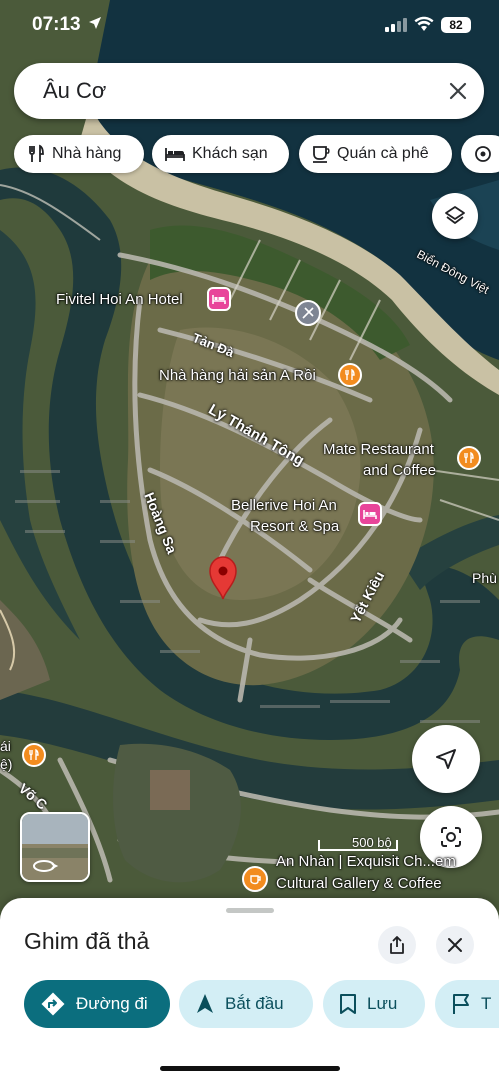  I want to click on battery-indicator: 82, so click(456, 25).